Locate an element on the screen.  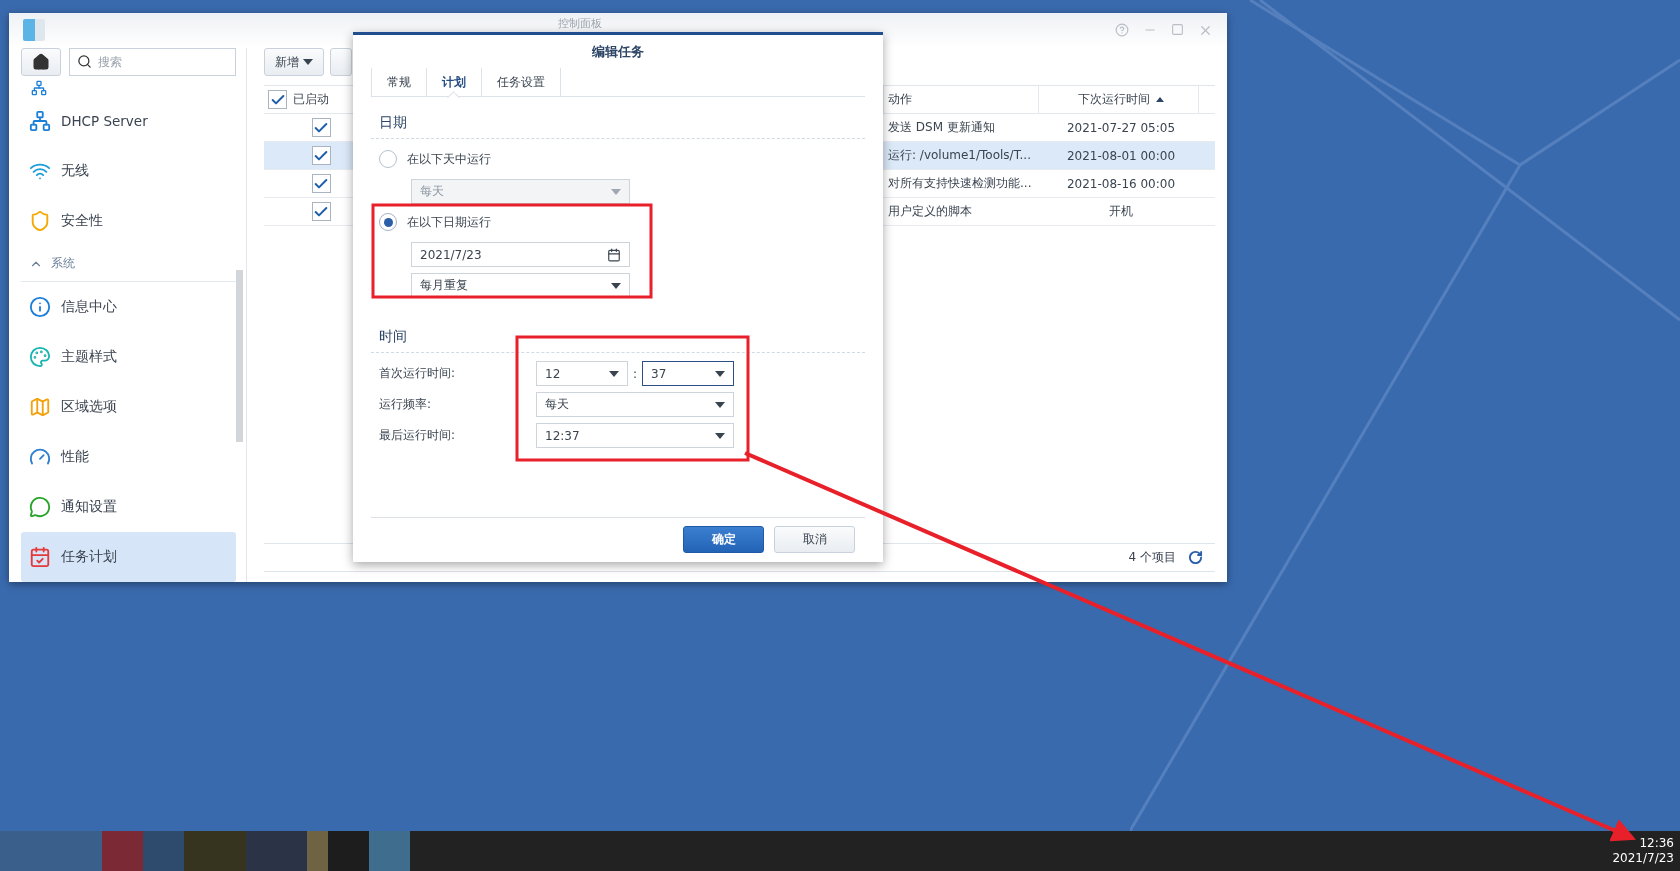
home-icon is located at coordinates (41, 62).